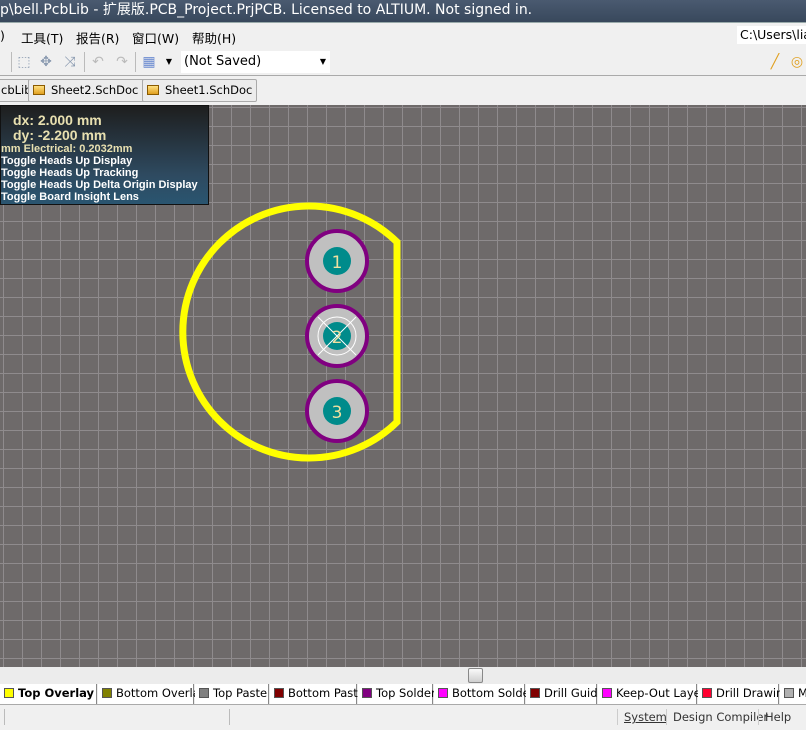 Image resolution: width=806 pixels, height=730 pixels. Describe the element at coordinates (56, 693) in the screenshot. I see `layer-tab-label: Top Overlay` at that location.